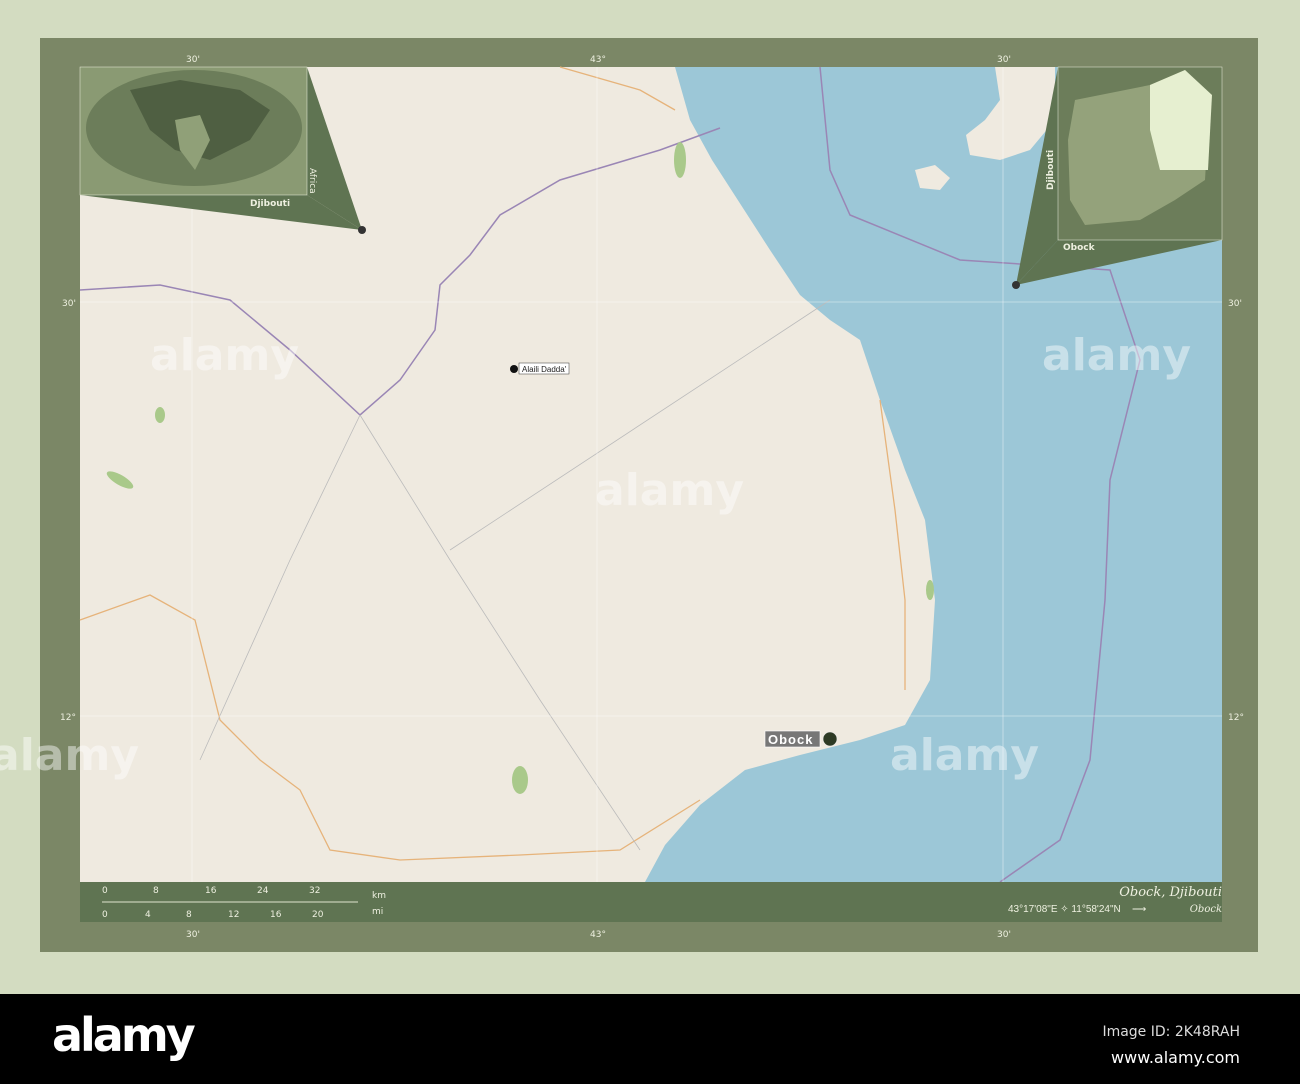  I want to click on region-name: Obock, so click(1206, 909).